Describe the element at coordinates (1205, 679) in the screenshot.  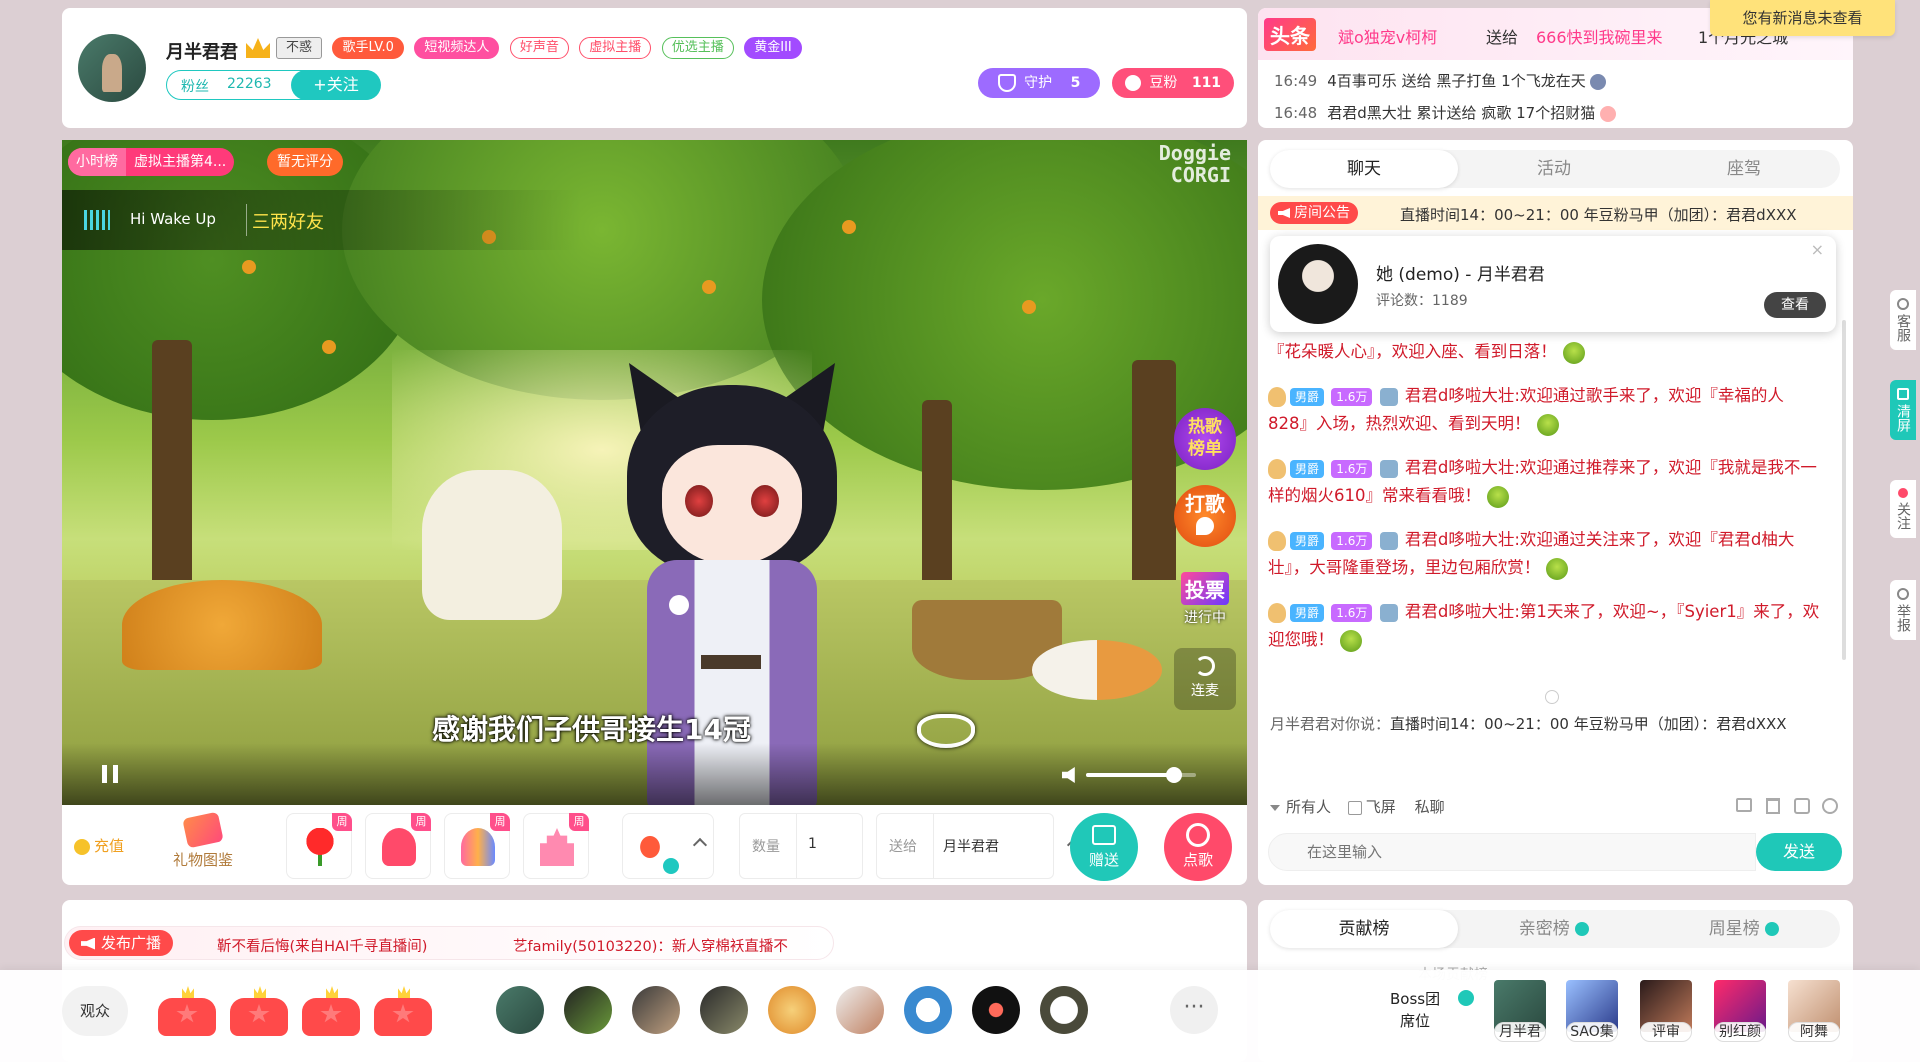
I see `lianmai-button: 连麦` at that location.